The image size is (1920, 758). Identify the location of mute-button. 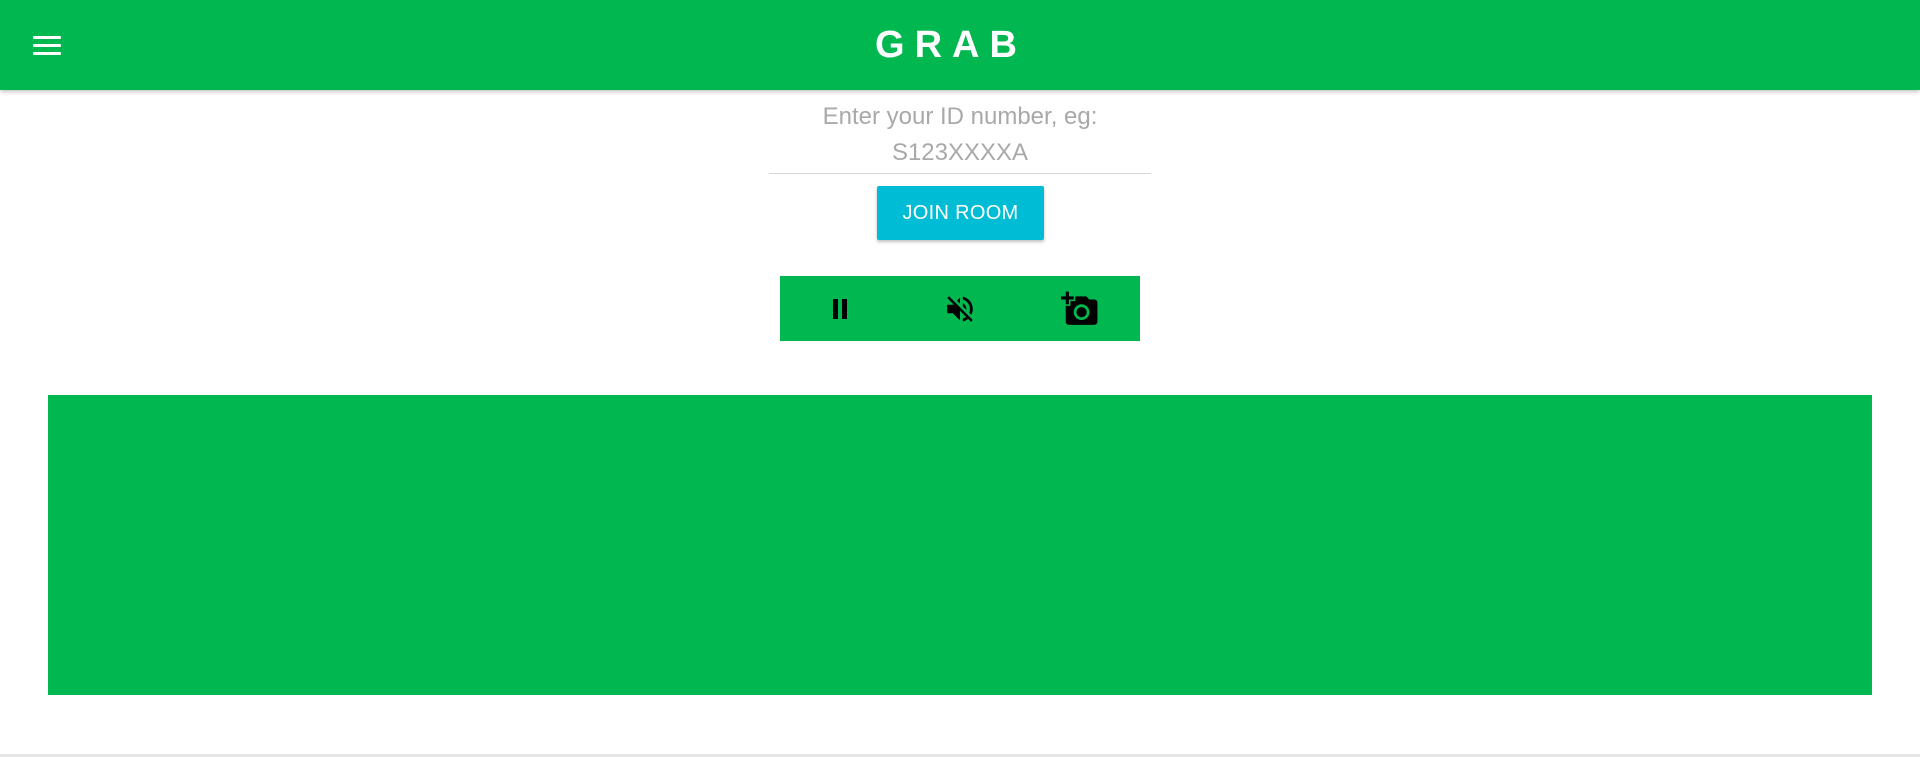
(960, 308).